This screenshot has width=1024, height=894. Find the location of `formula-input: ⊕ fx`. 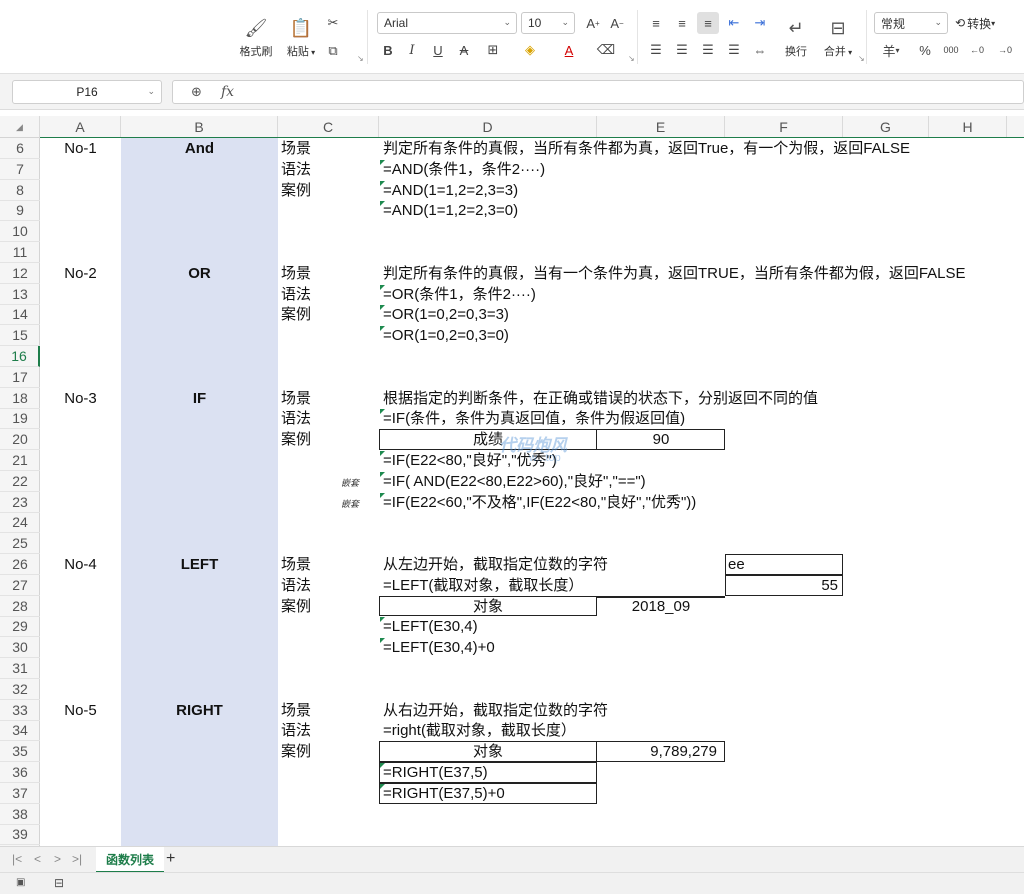

formula-input: ⊕ fx is located at coordinates (598, 92).